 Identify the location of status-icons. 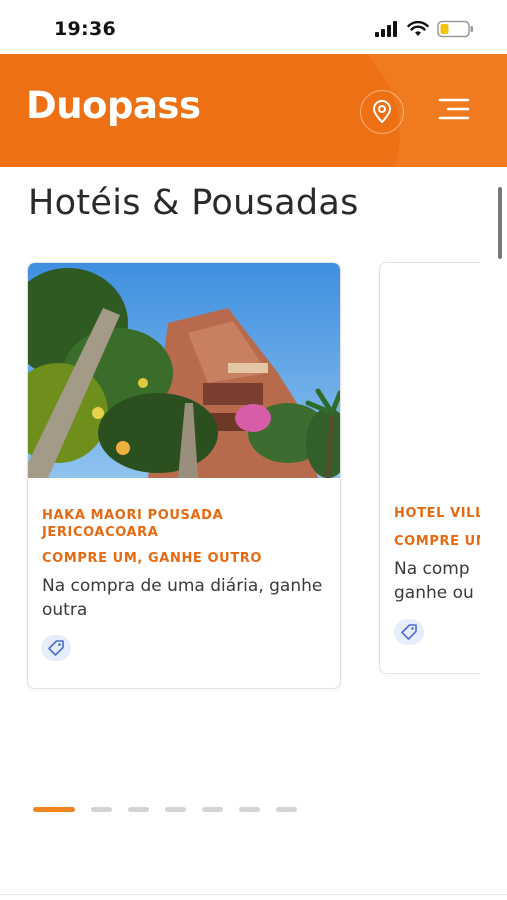
(425, 29).